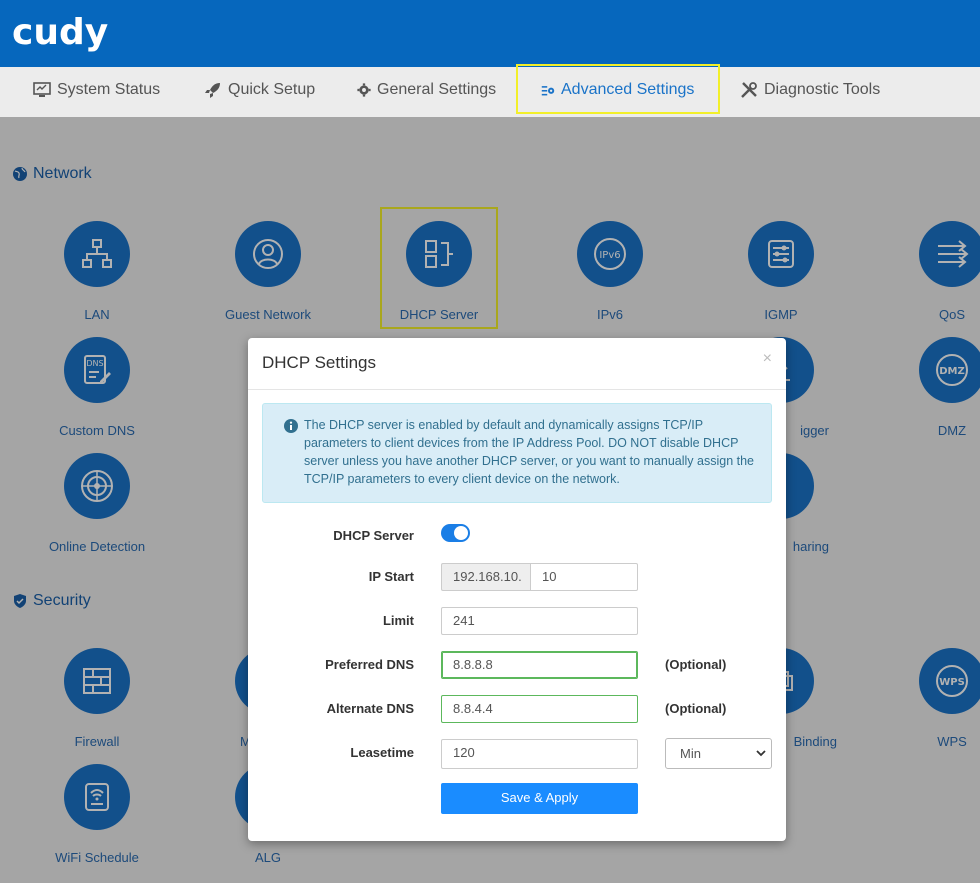 This screenshot has height=883, width=980. What do you see at coordinates (749, 90) in the screenshot?
I see `tools-icon` at bounding box center [749, 90].